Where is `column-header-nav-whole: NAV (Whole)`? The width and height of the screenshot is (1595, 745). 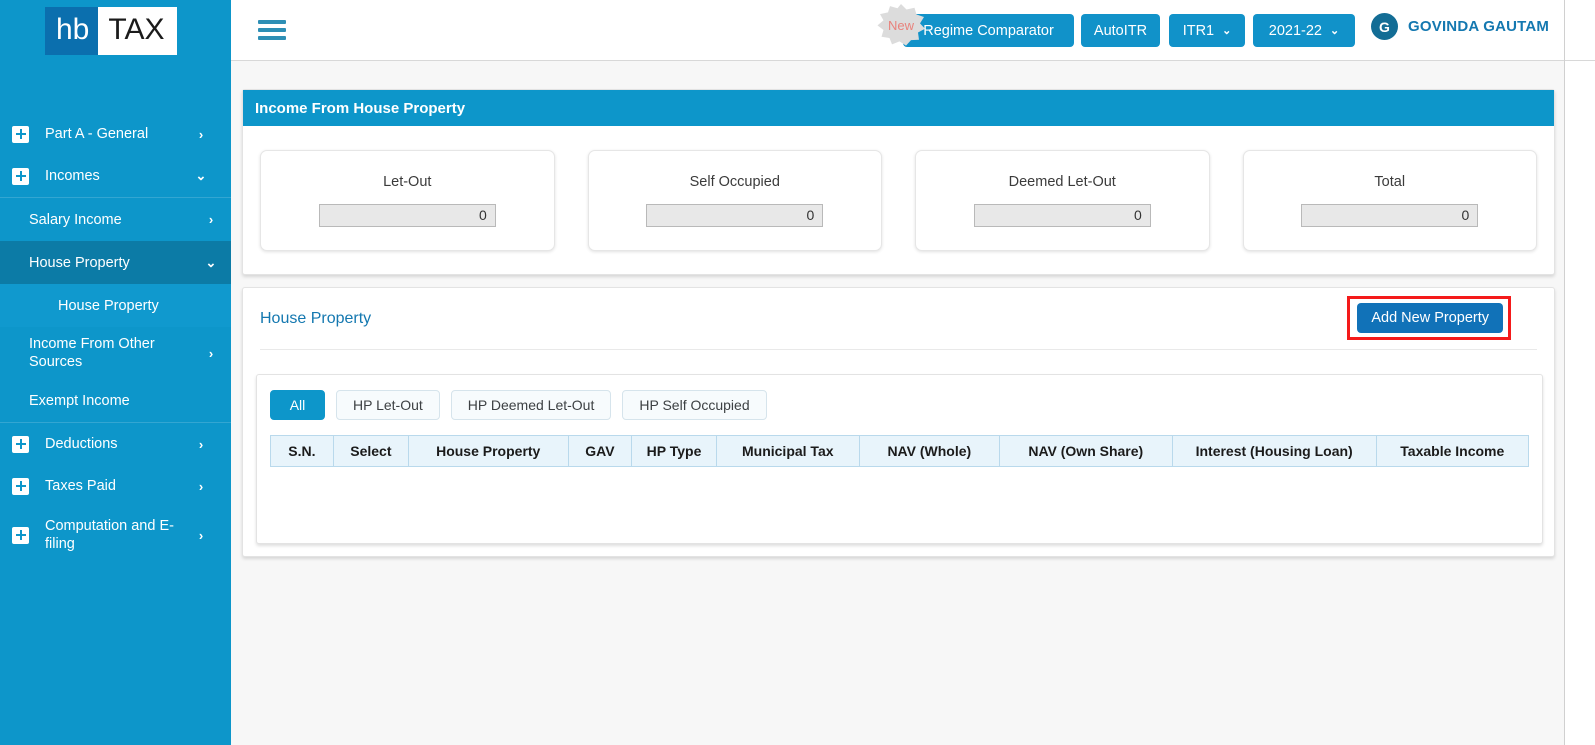
column-header-nav-whole: NAV (Whole) is located at coordinates (929, 451).